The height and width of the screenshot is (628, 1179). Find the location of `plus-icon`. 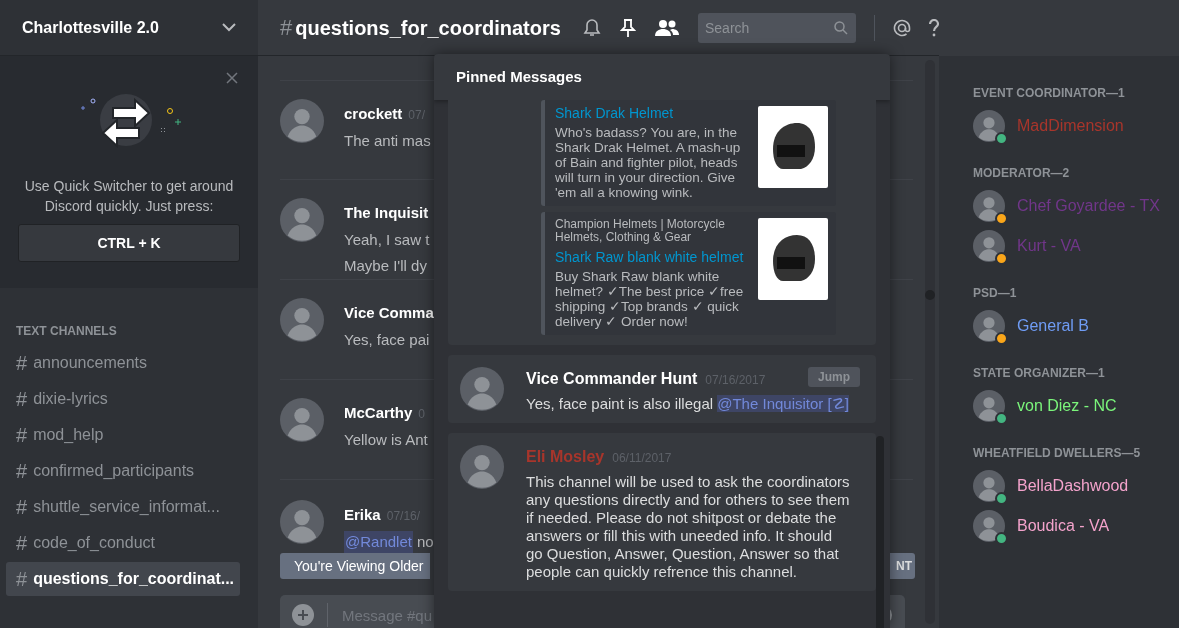

plus-icon is located at coordinates (303, 615).